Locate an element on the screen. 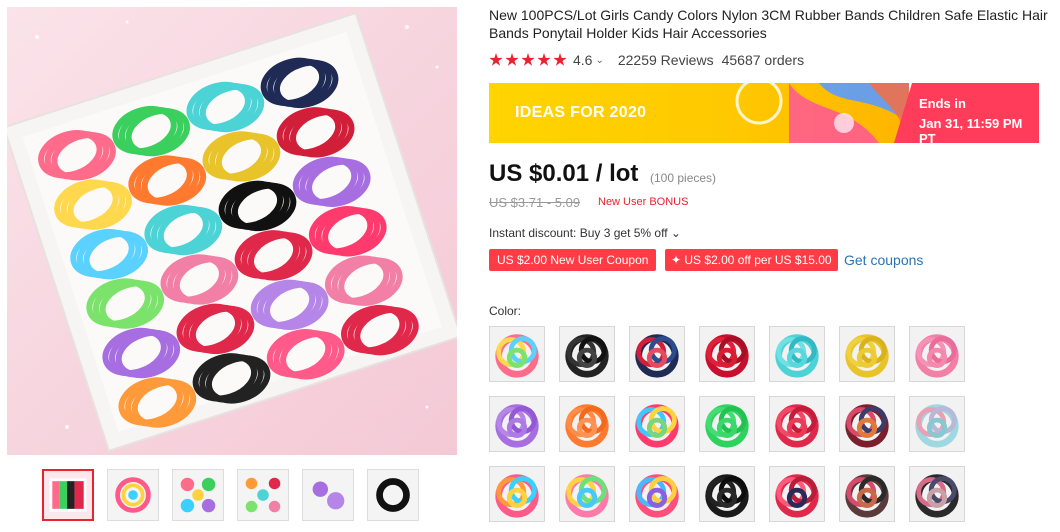 This screenshot has width=1060, height=532. color-label: Color: is located at coordinates (505, 311).